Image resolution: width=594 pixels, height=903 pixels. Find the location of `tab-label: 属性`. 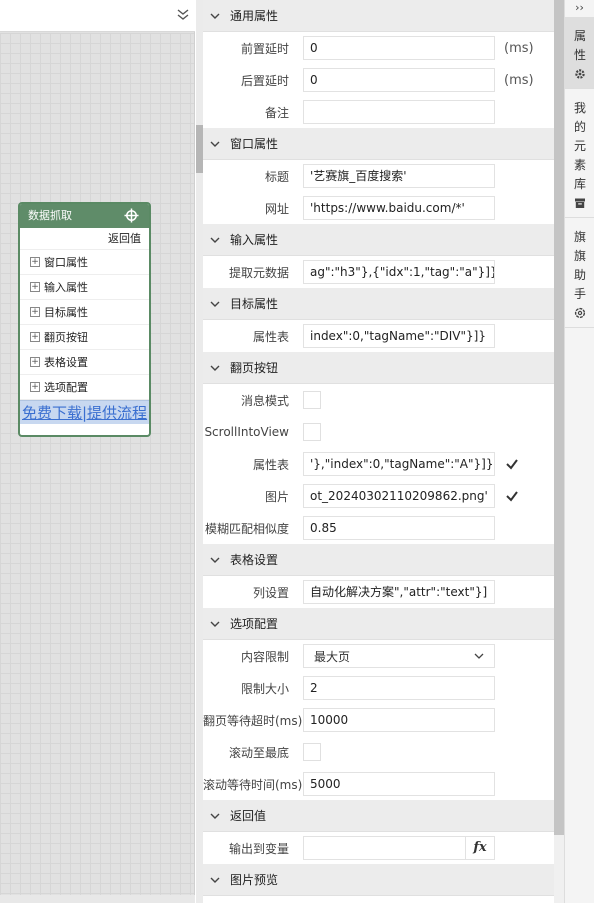

tab-label: 属性 is located at coordinates (579, 45).